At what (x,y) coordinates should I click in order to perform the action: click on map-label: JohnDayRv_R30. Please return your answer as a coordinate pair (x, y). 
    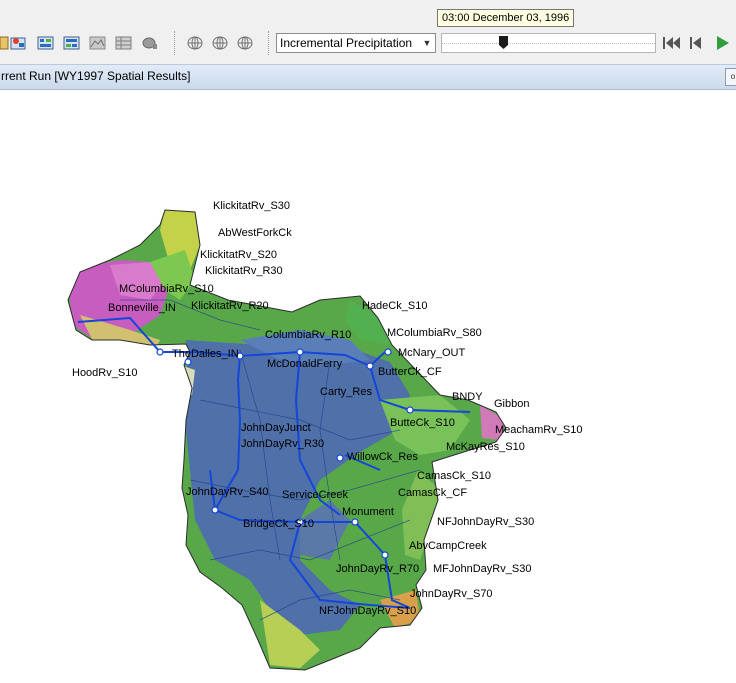
    Looking at the image, I should click on (282, 444).